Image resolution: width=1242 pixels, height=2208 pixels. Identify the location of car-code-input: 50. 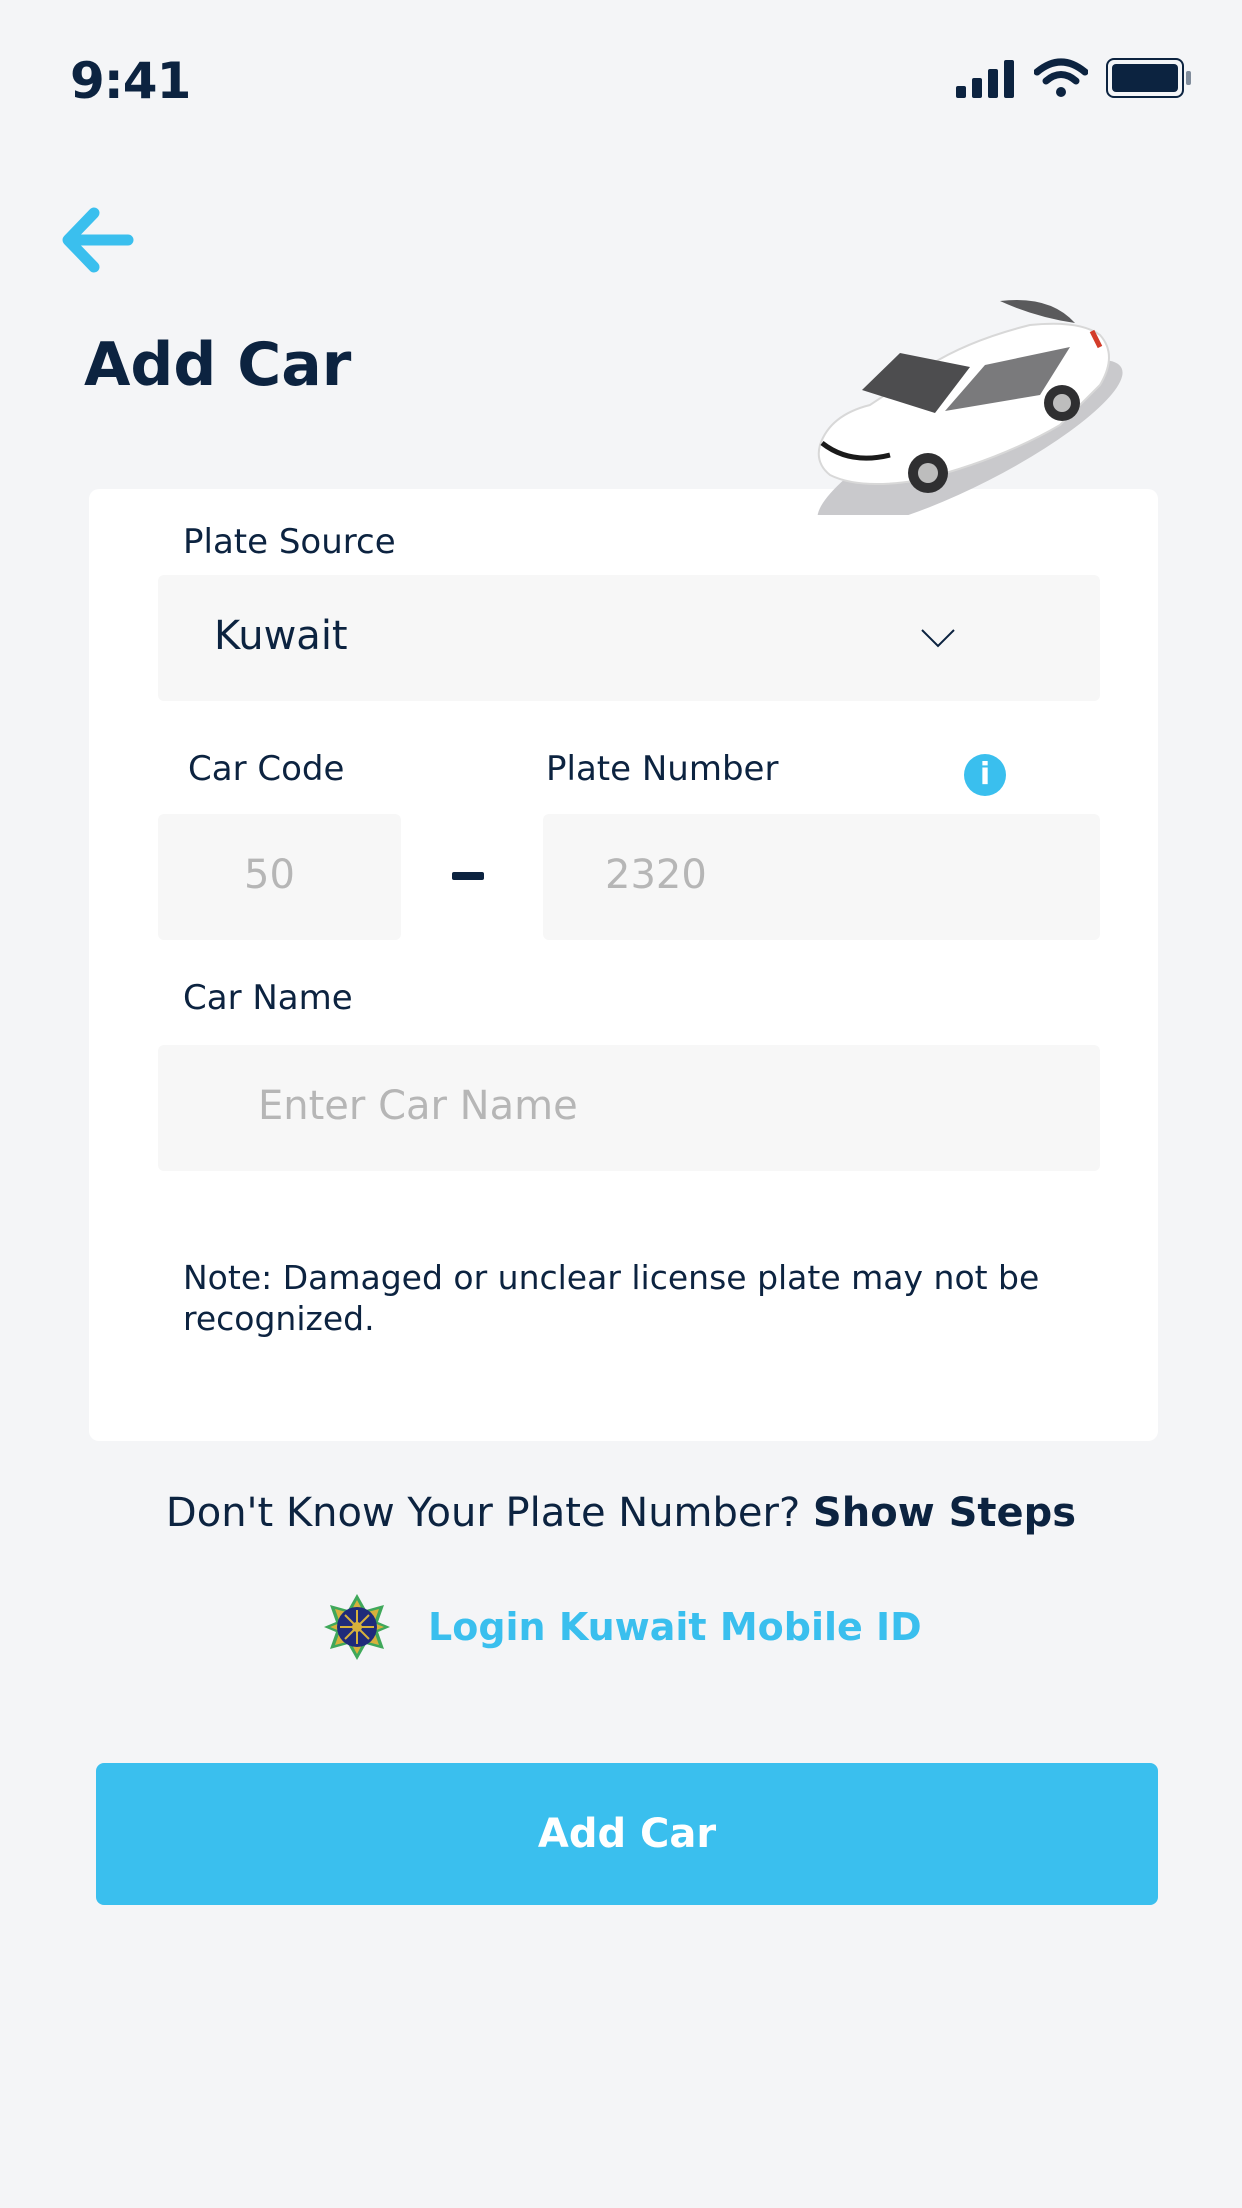
(279, 877).